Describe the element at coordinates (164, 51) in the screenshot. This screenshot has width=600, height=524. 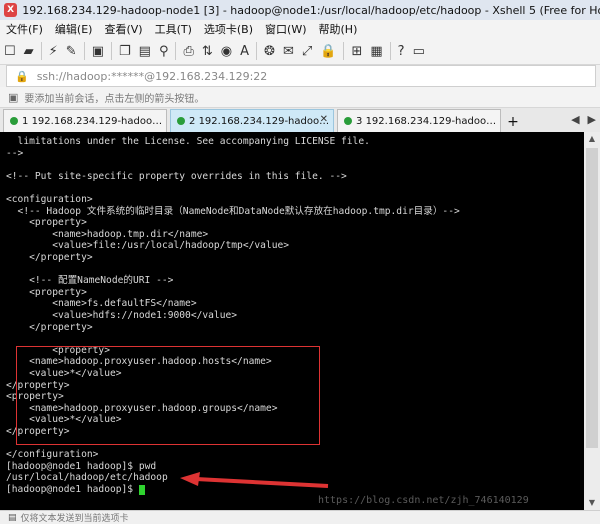
I see `search-icon: ⚲` at that location.